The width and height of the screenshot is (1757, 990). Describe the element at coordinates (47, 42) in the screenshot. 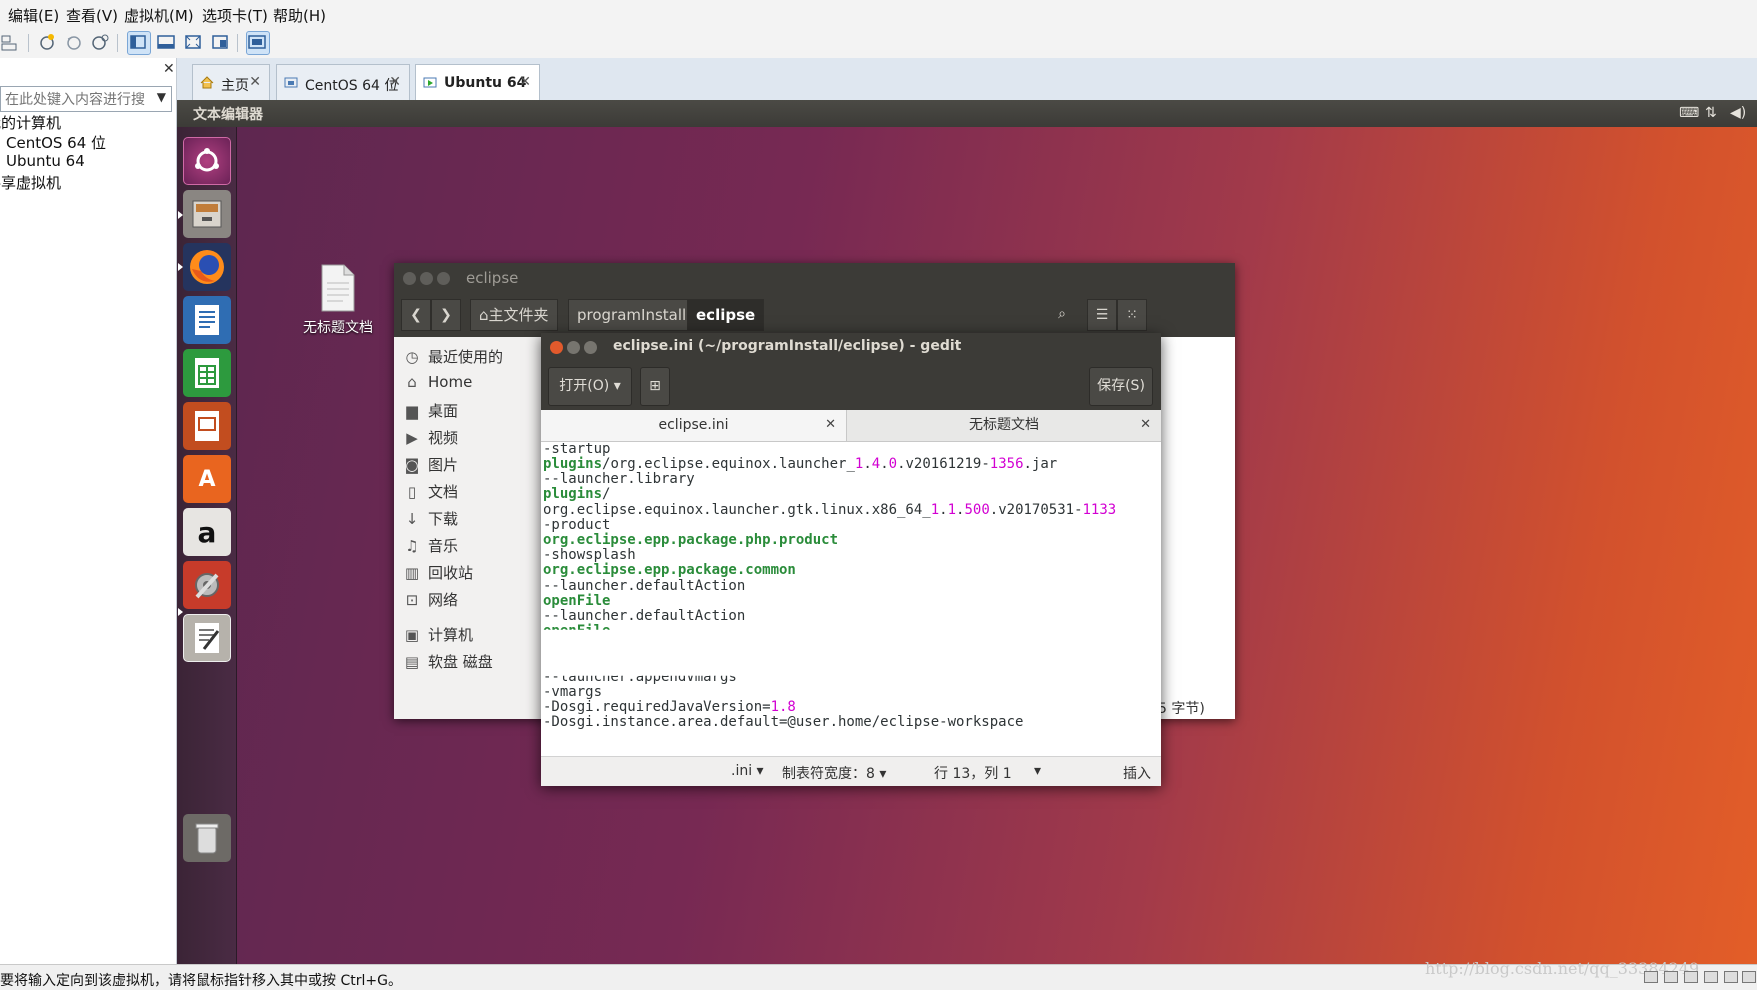

I see `snapshot-icon` at that location.